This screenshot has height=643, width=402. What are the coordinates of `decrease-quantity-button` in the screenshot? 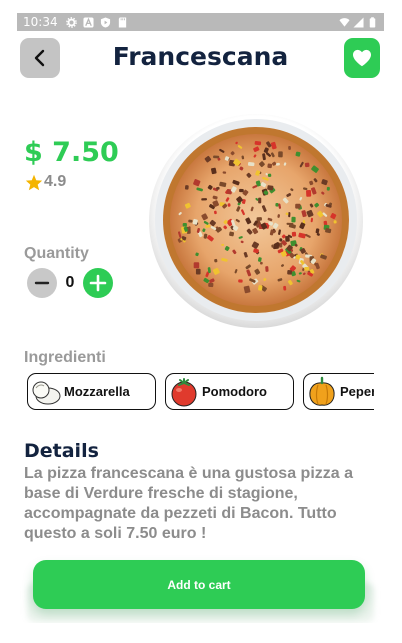 It's located at (42, 283).